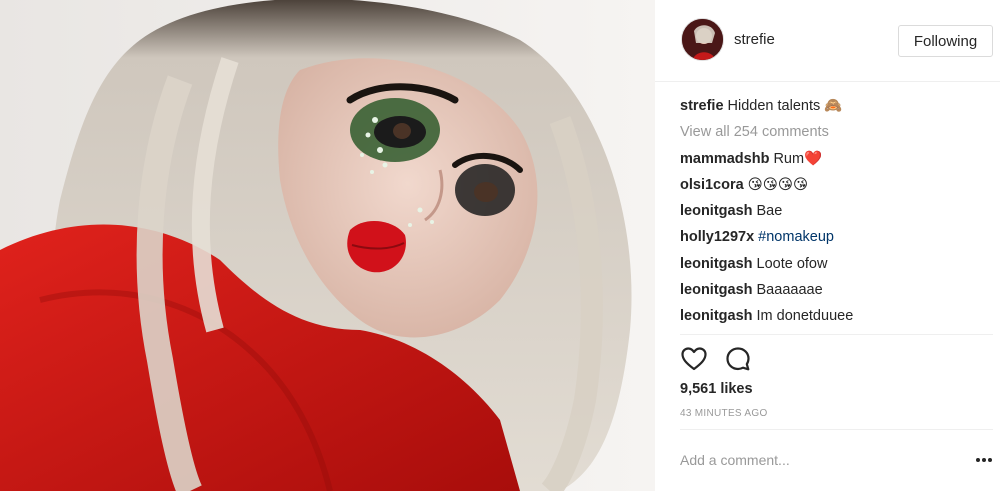 The width and height of the screenshot is (1000, 491). Describe the element at coordinates (835, 162) in the screenshot. I see `list-item: mammadshb Rum❤️` at that location.